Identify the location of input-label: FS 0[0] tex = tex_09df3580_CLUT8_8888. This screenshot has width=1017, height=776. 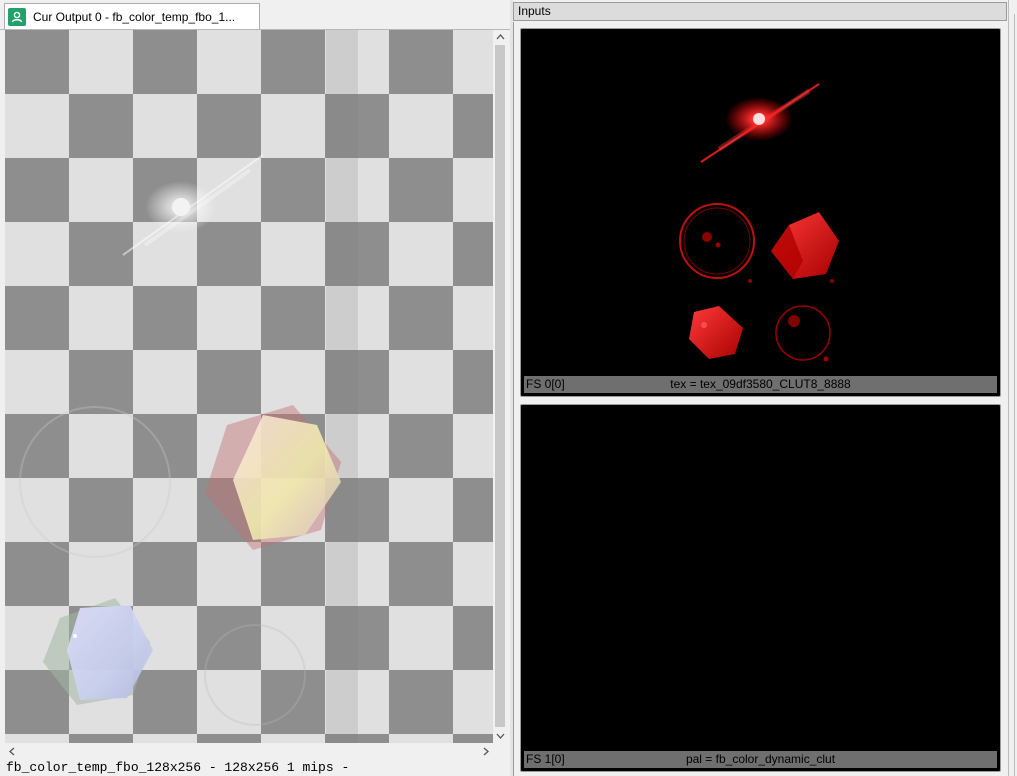
(760, 384).